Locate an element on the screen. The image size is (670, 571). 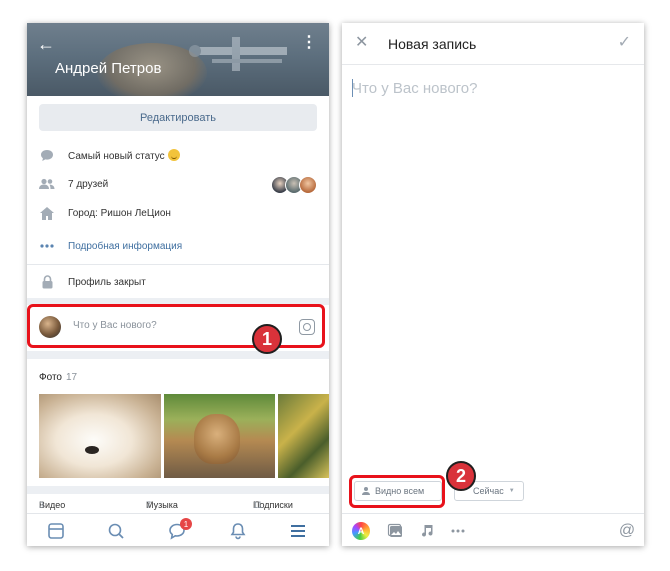
more-info-row: Подробная информация is located at coordinates (178, 246).